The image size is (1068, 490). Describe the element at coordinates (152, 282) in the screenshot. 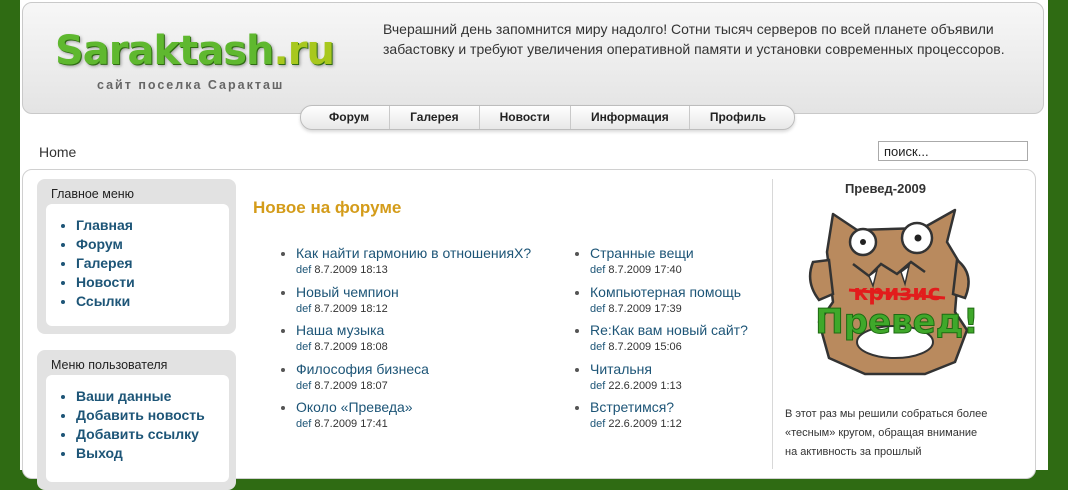

I see `main-menu-item: Новости` at that location.